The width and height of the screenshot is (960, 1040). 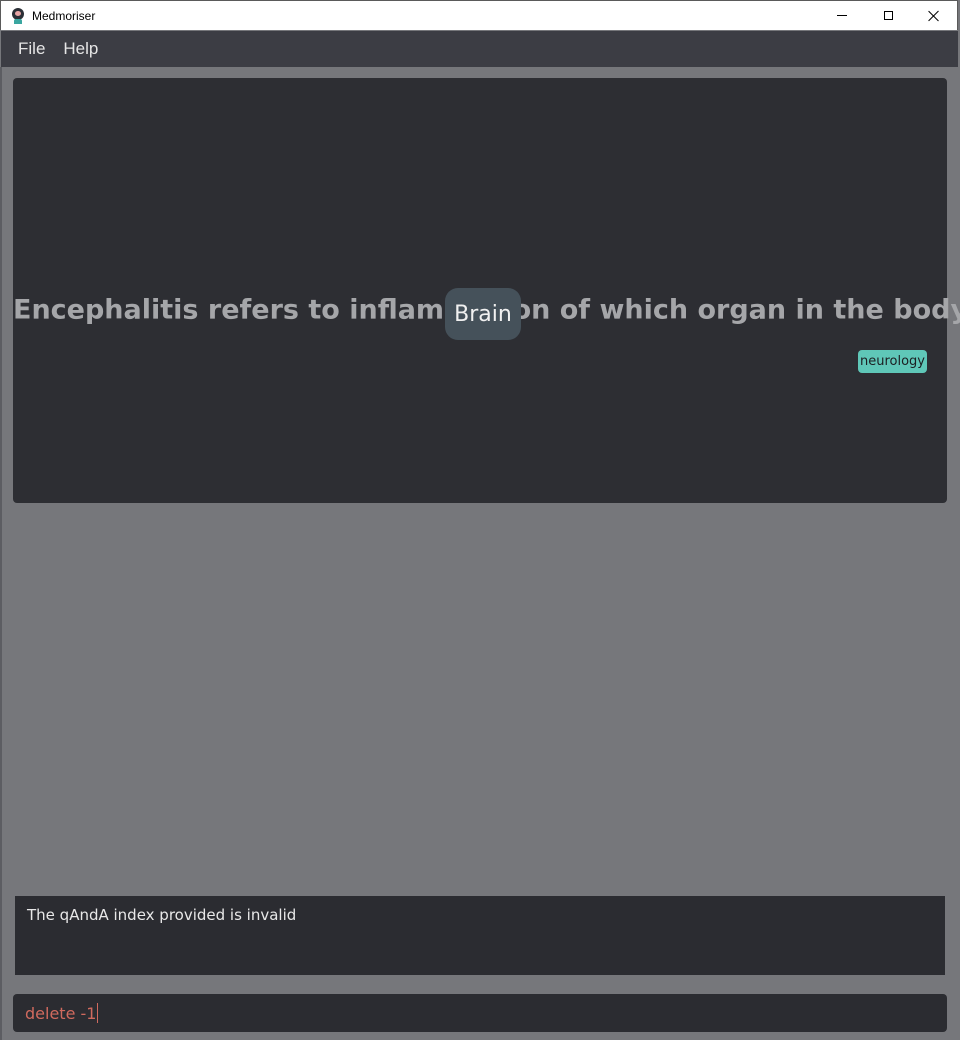 I want to click on menu-help: Help, so click(x=80, y=49).